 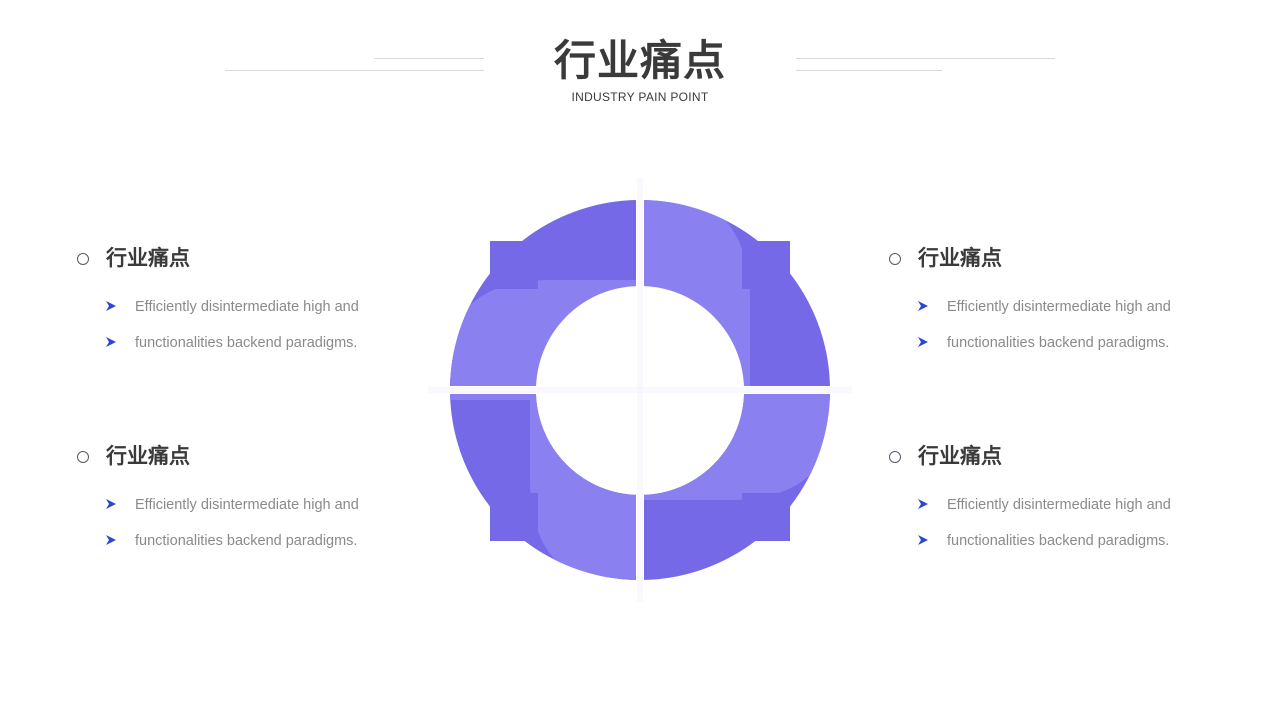 I want to click on separator-horizontal-shadow, so click(x=640, y=390).